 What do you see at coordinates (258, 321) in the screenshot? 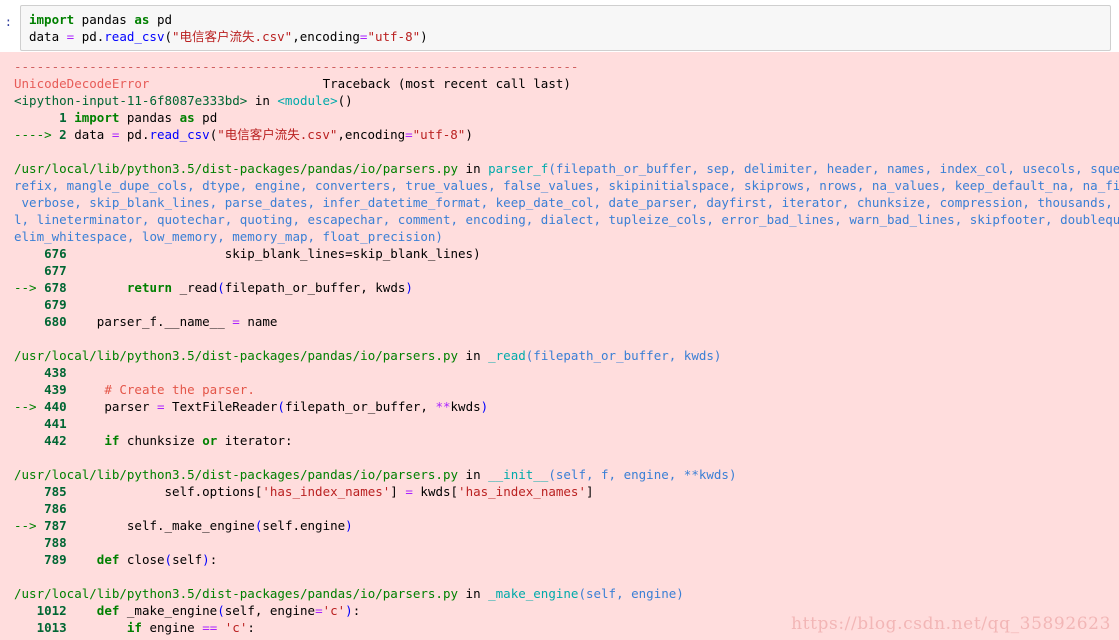
I see `code-token: name` at bounding box center [258, 321].